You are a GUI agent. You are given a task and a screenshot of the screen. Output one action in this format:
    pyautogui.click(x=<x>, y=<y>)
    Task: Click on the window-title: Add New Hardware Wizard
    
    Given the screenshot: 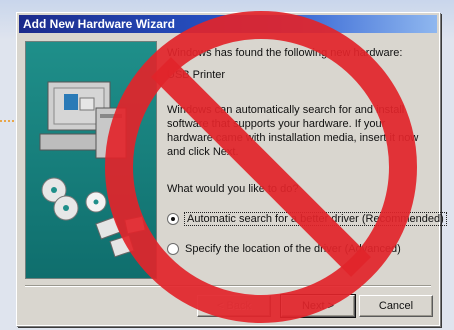 What is the action you would take?
    pyautogui.click(x=228, y=24)
    